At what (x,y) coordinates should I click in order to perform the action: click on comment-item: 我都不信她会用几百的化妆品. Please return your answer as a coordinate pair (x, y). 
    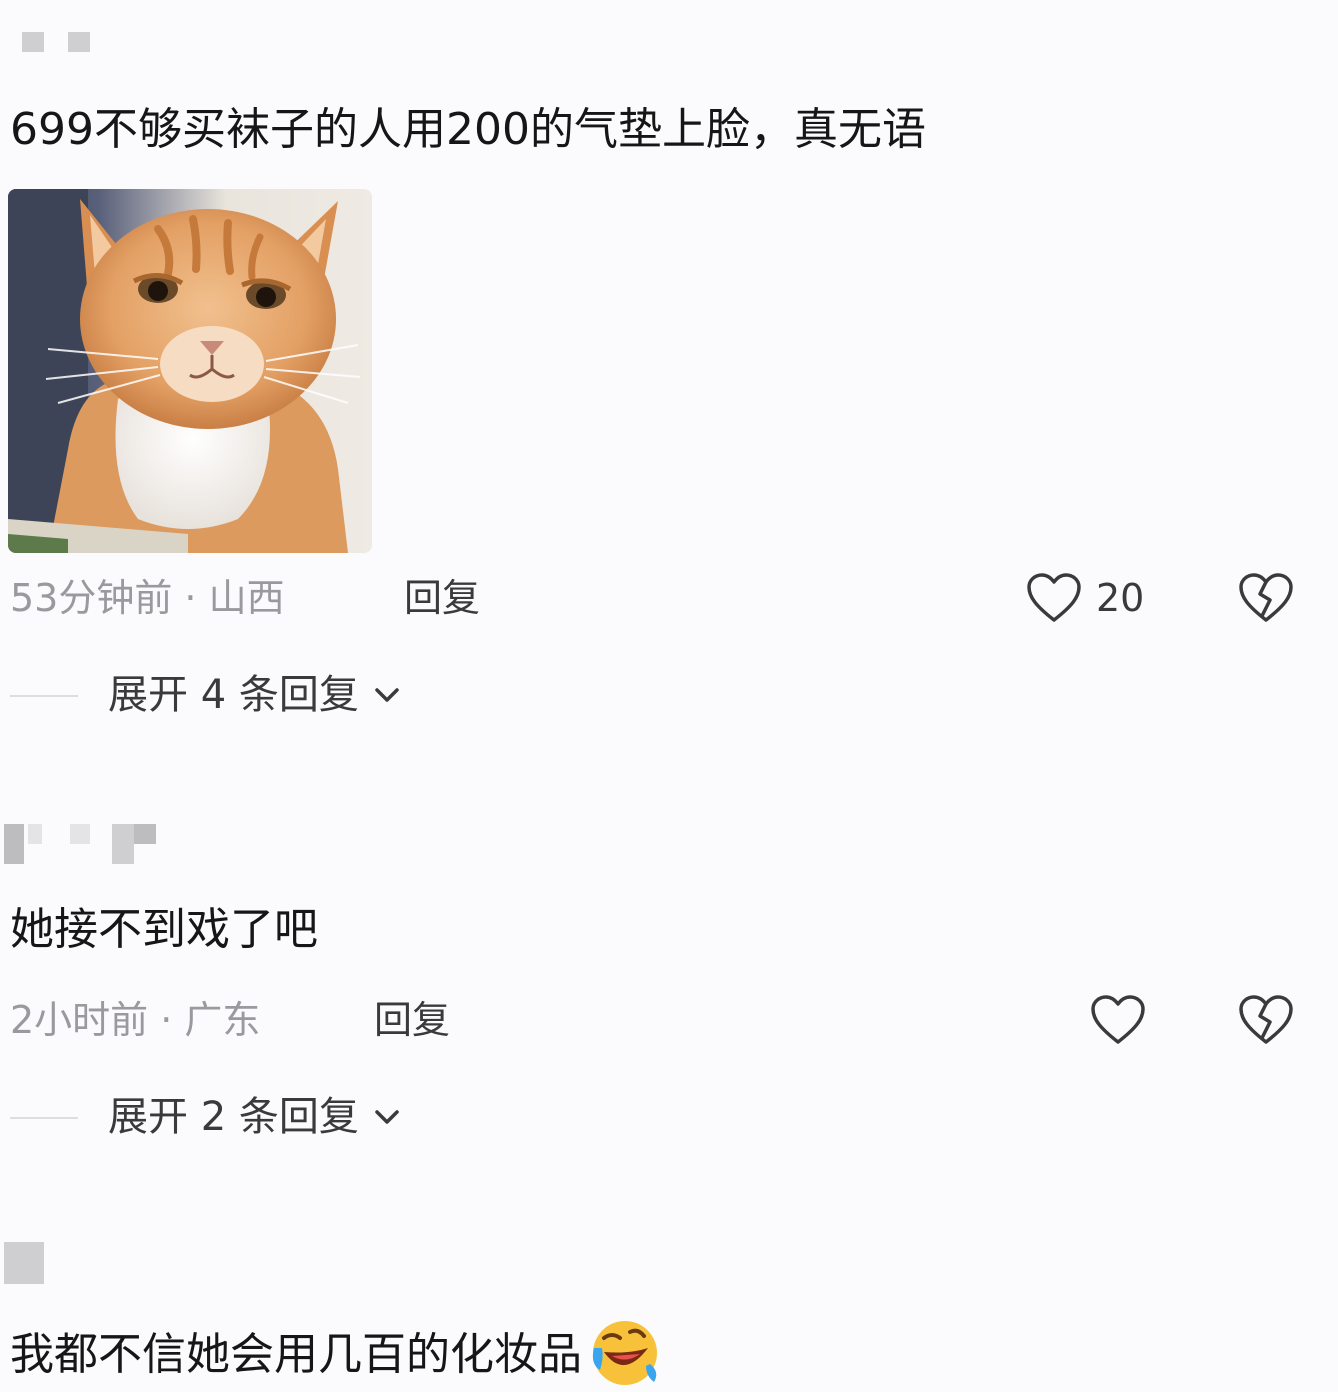
    Looking at the image, I should click on (669, 1307).